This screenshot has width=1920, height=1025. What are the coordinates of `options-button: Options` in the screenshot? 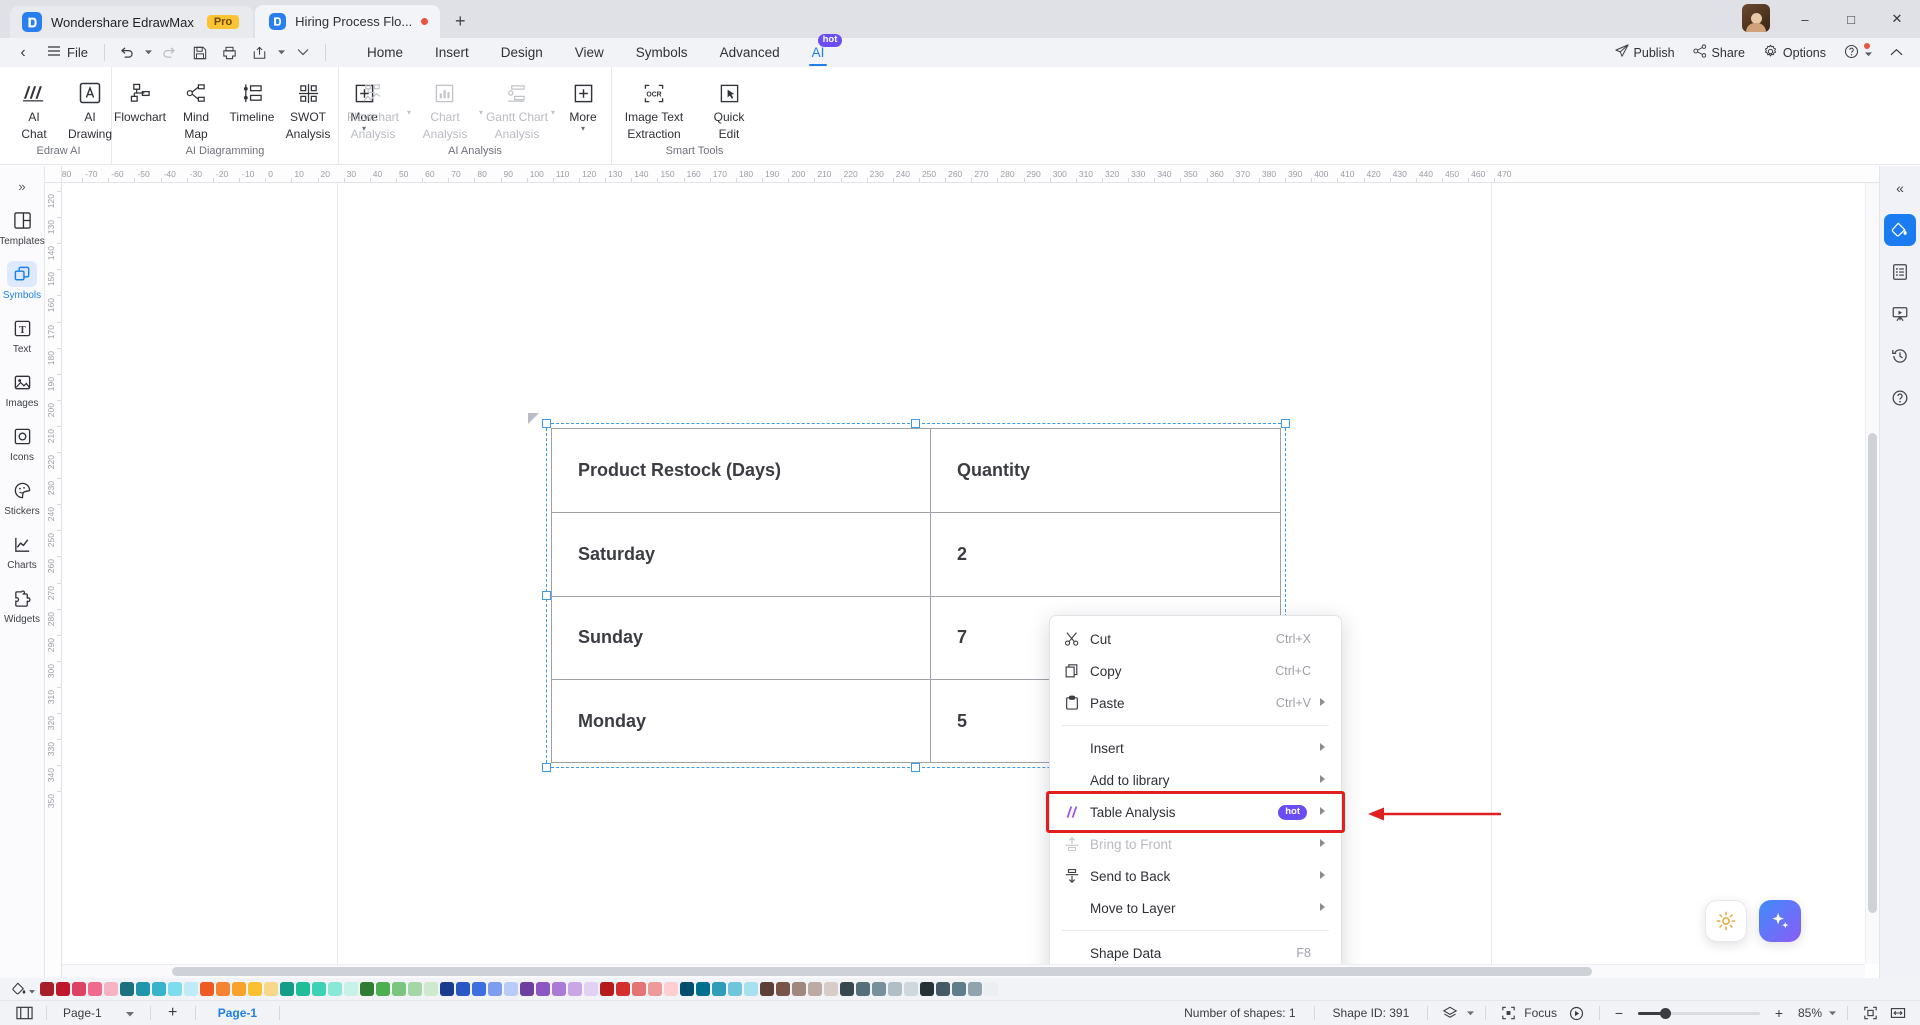 It's located at (1794, 53).